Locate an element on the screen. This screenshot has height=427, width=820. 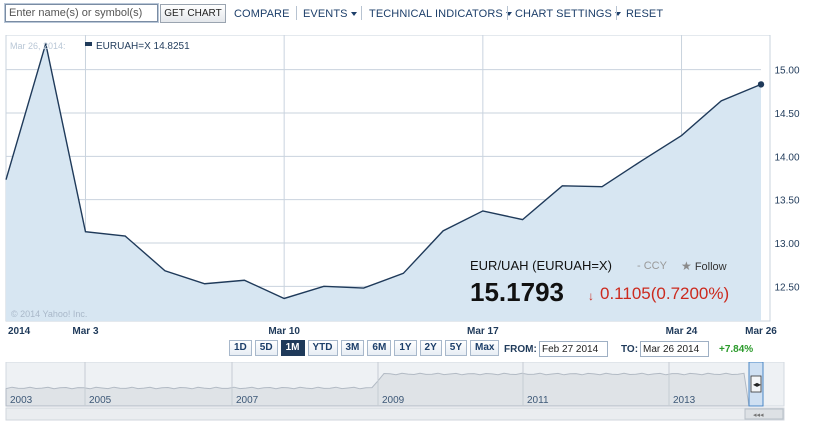
quote-change-percent: (0.7200%) is located at coordinates (690, 293).